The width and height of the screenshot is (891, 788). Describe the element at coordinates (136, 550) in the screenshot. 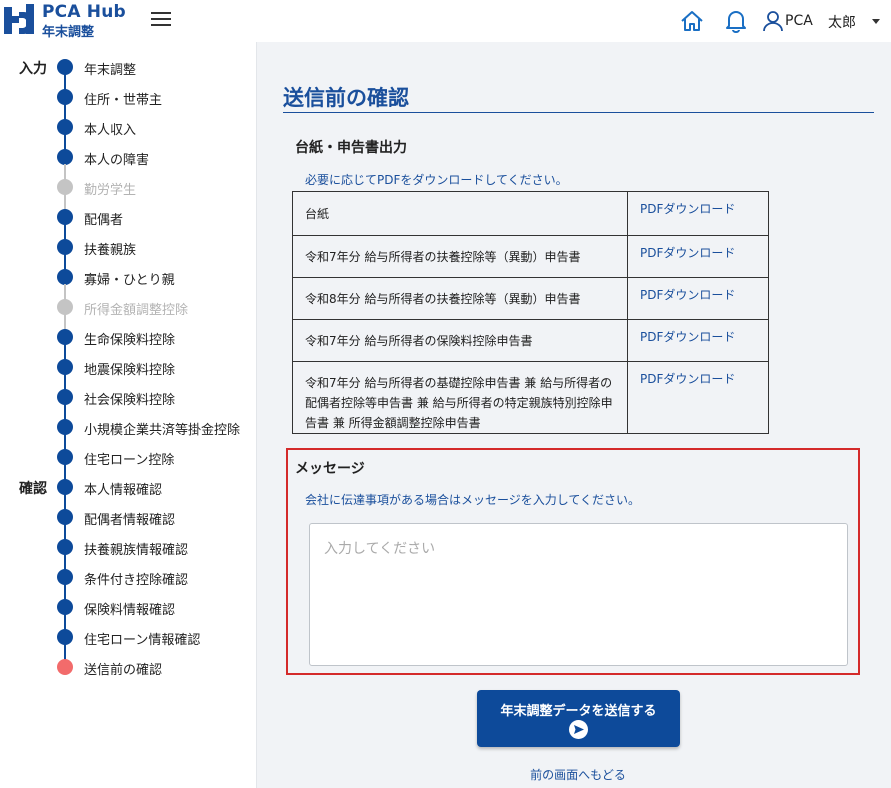

I see `sidebar-step-label: 扶養親族情報確認` at that location.